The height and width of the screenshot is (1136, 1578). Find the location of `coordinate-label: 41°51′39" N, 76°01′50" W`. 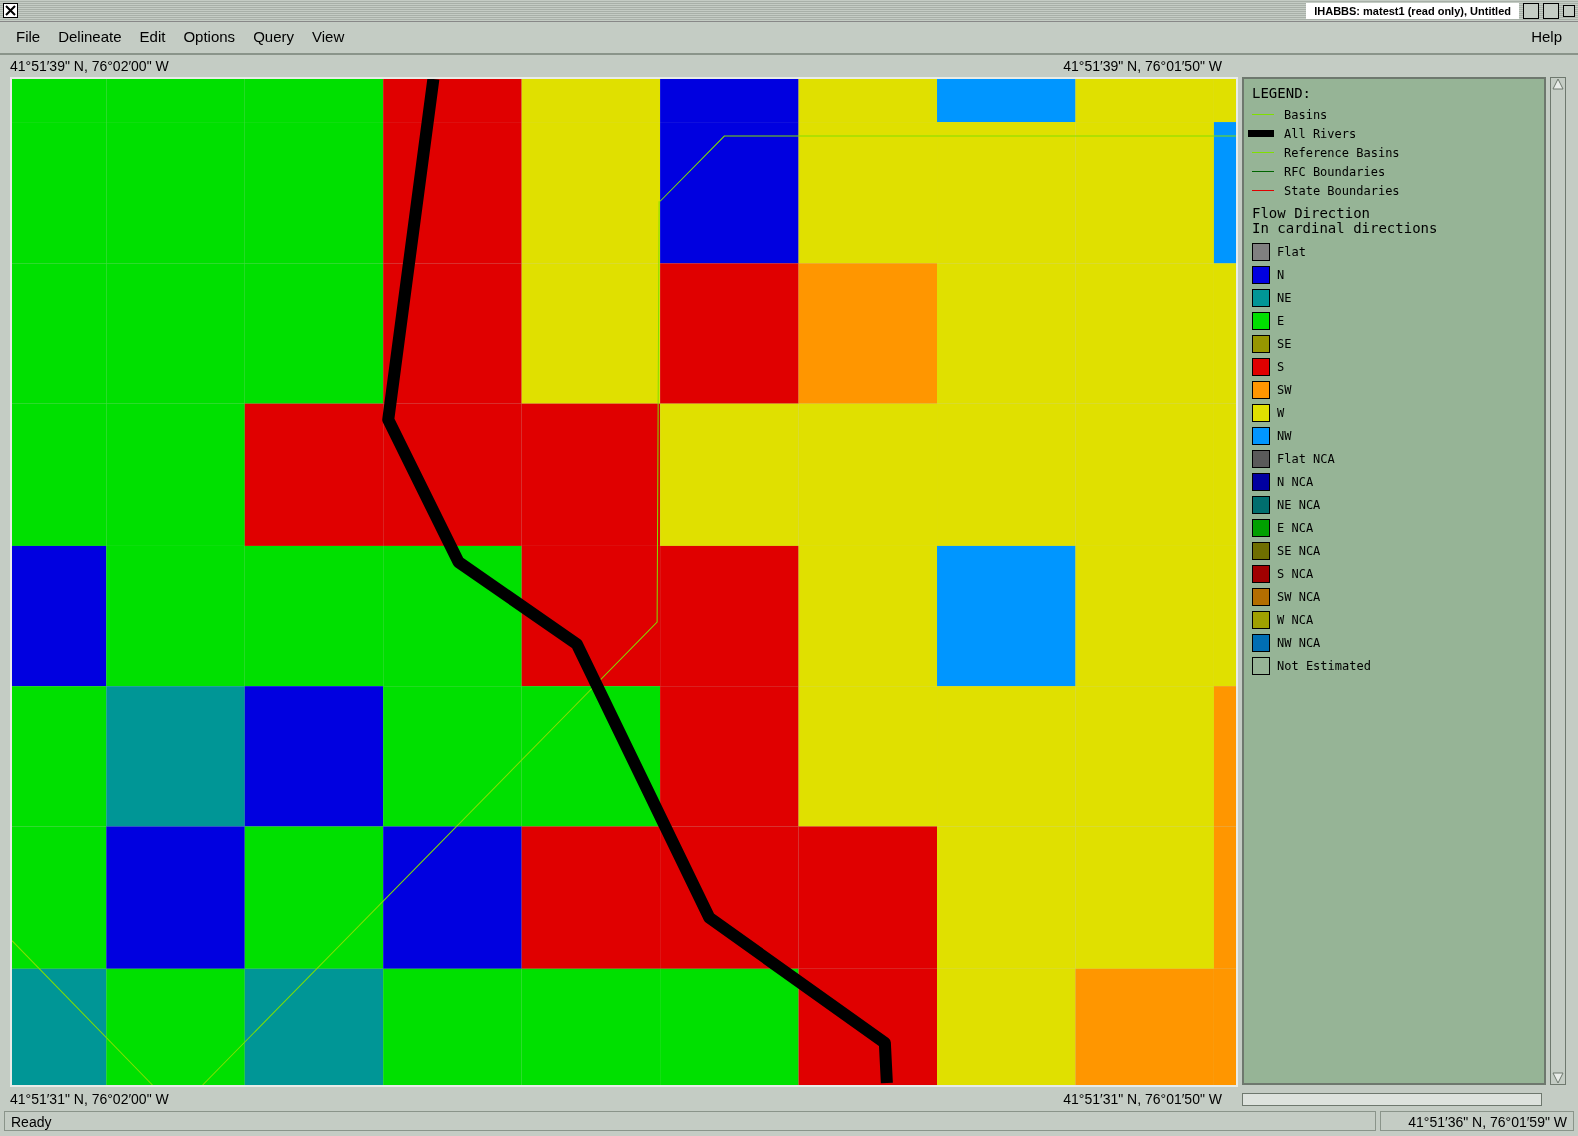

coordinate-label: 41°51′39" N, 76°01′50" W is located at coordinates (1142, 66).